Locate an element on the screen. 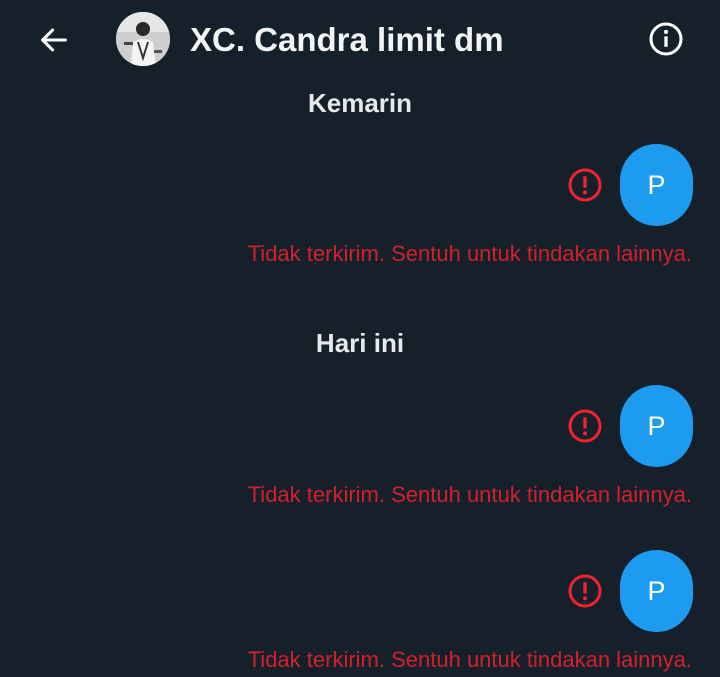 The height and width of the screenshot is (677, 720). info-circle-icon is located at coordinates (666, 39).